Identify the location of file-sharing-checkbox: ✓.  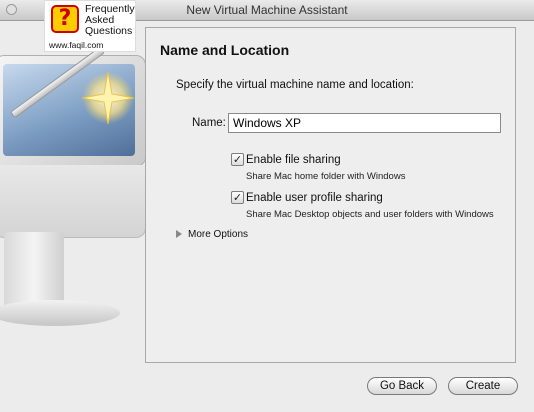
(237, 159).